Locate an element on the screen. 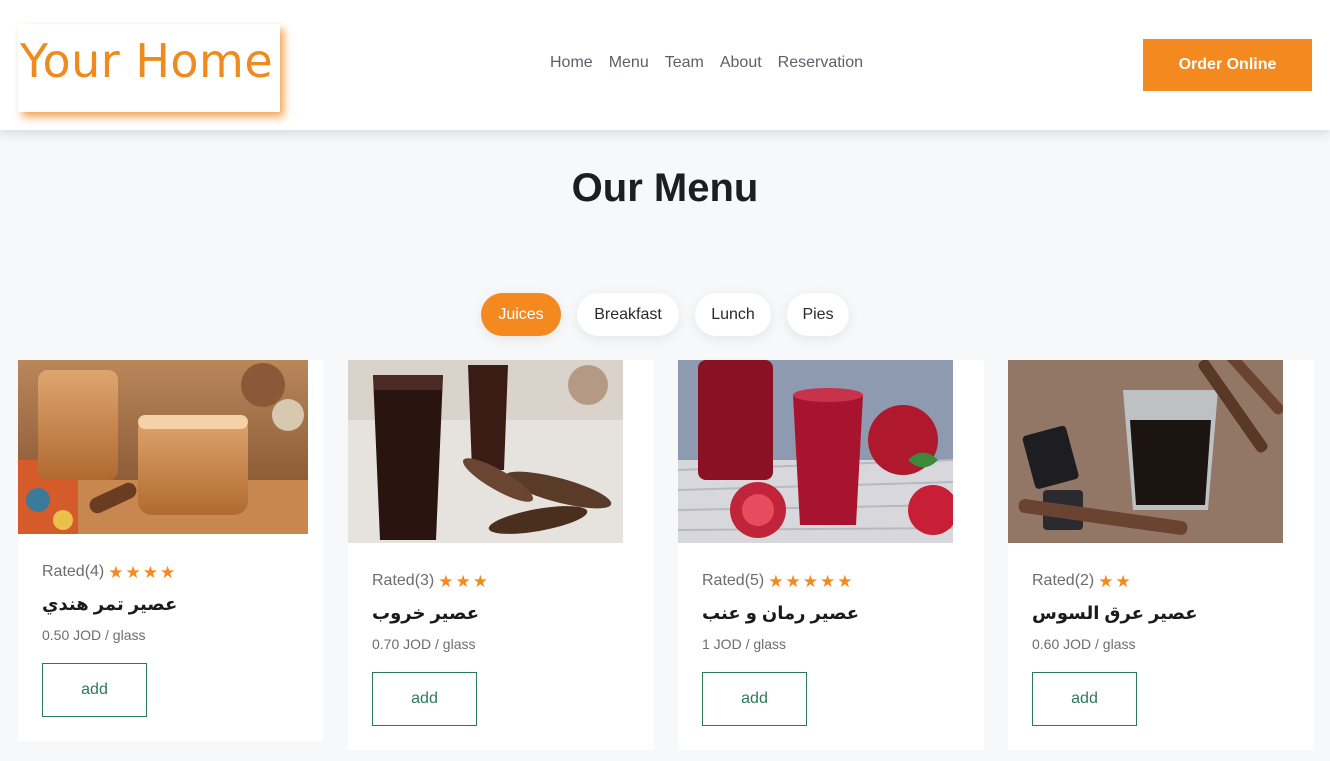  order-online-button: Order Online is located at coordinates (1227, 65).